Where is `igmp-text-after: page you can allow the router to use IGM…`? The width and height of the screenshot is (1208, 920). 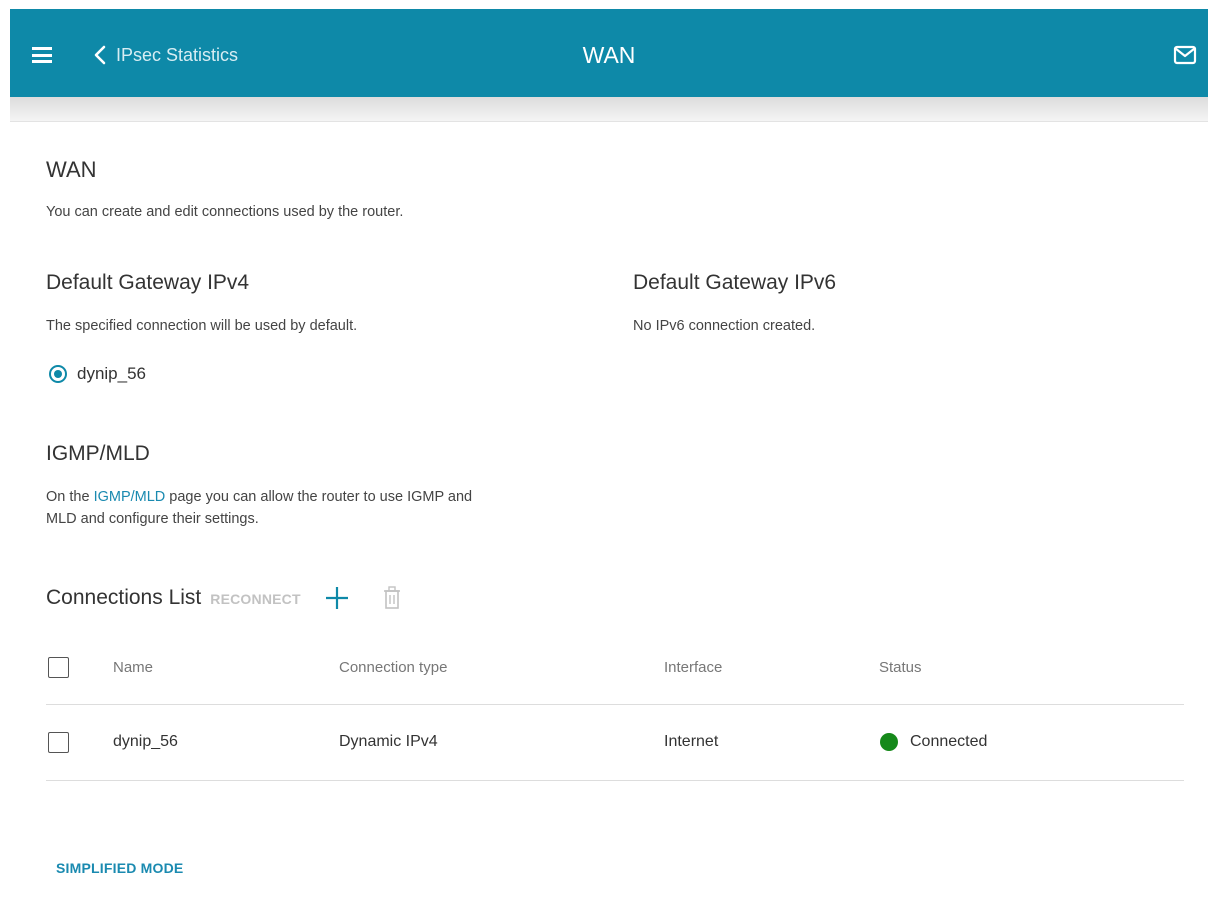 igmp-text-after: page you can allow the router to use IGM… is located at coordinates (319, 497).